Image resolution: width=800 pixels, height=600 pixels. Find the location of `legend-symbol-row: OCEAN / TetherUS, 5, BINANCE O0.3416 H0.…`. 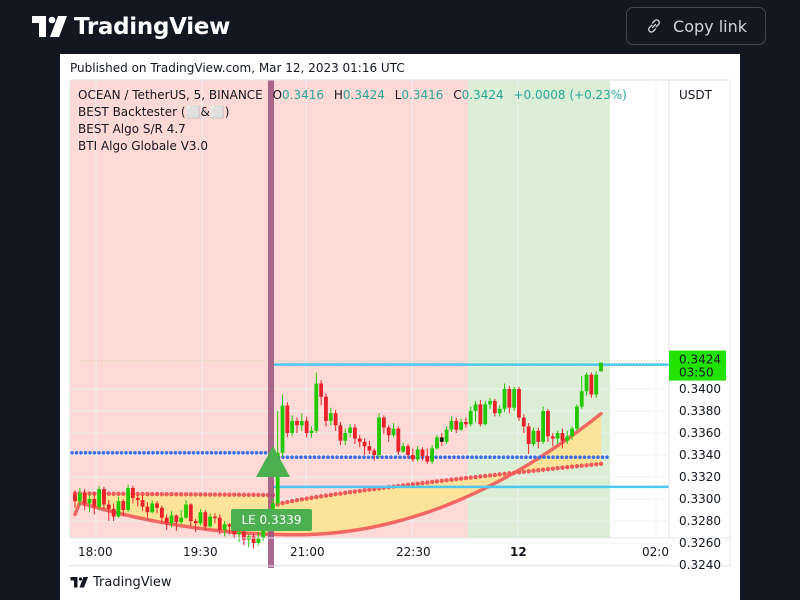

legend-symbol-row: OCEAN / TetherUS, 5, BINANCE O0.3416 H0.… is located at coordinates (352, 95).